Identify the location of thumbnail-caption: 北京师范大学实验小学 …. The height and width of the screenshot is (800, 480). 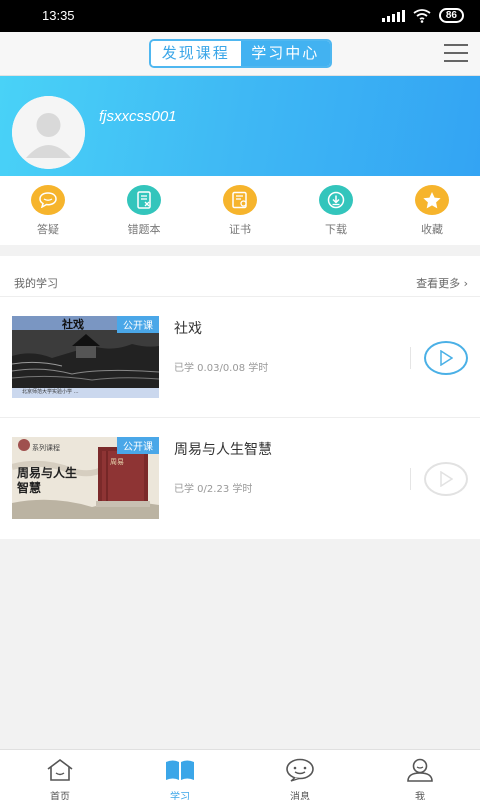
(50, 392).